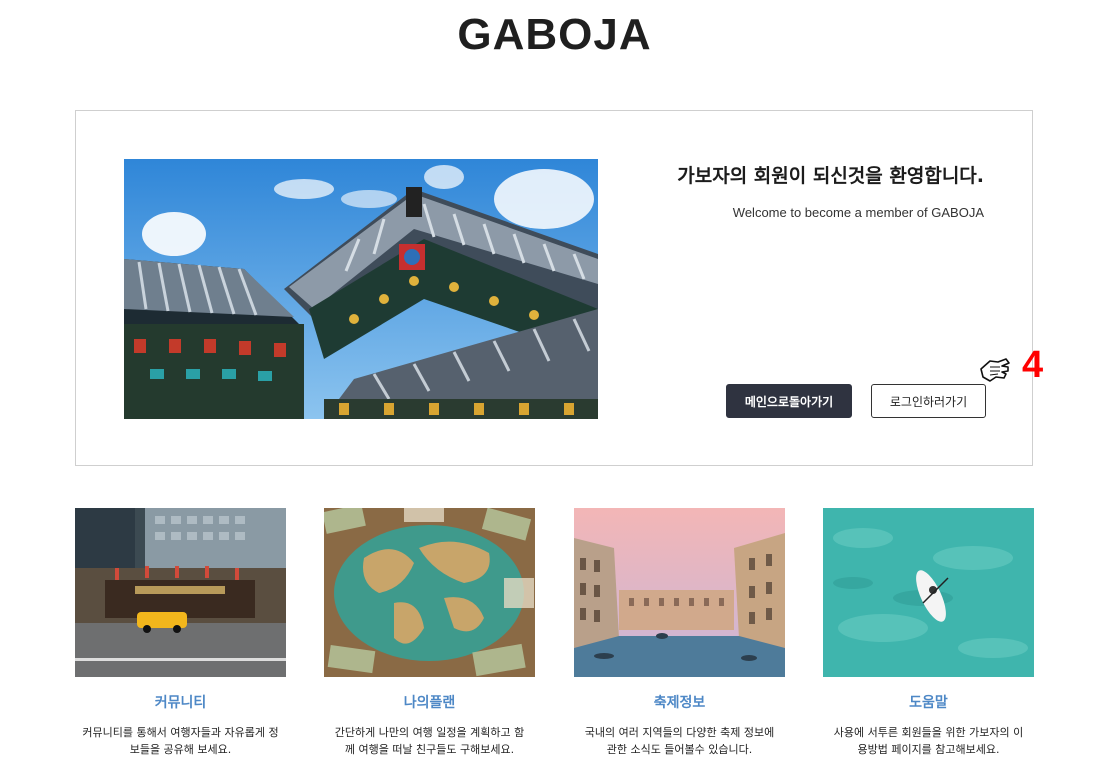 The height and width of the screenshot is (771, 1109). Describe the element at coordinates (679, 732) in the screenshot. I see `card-desc-line: 국내의 여러 지역들의 다양한 축제 정보에` at that location.